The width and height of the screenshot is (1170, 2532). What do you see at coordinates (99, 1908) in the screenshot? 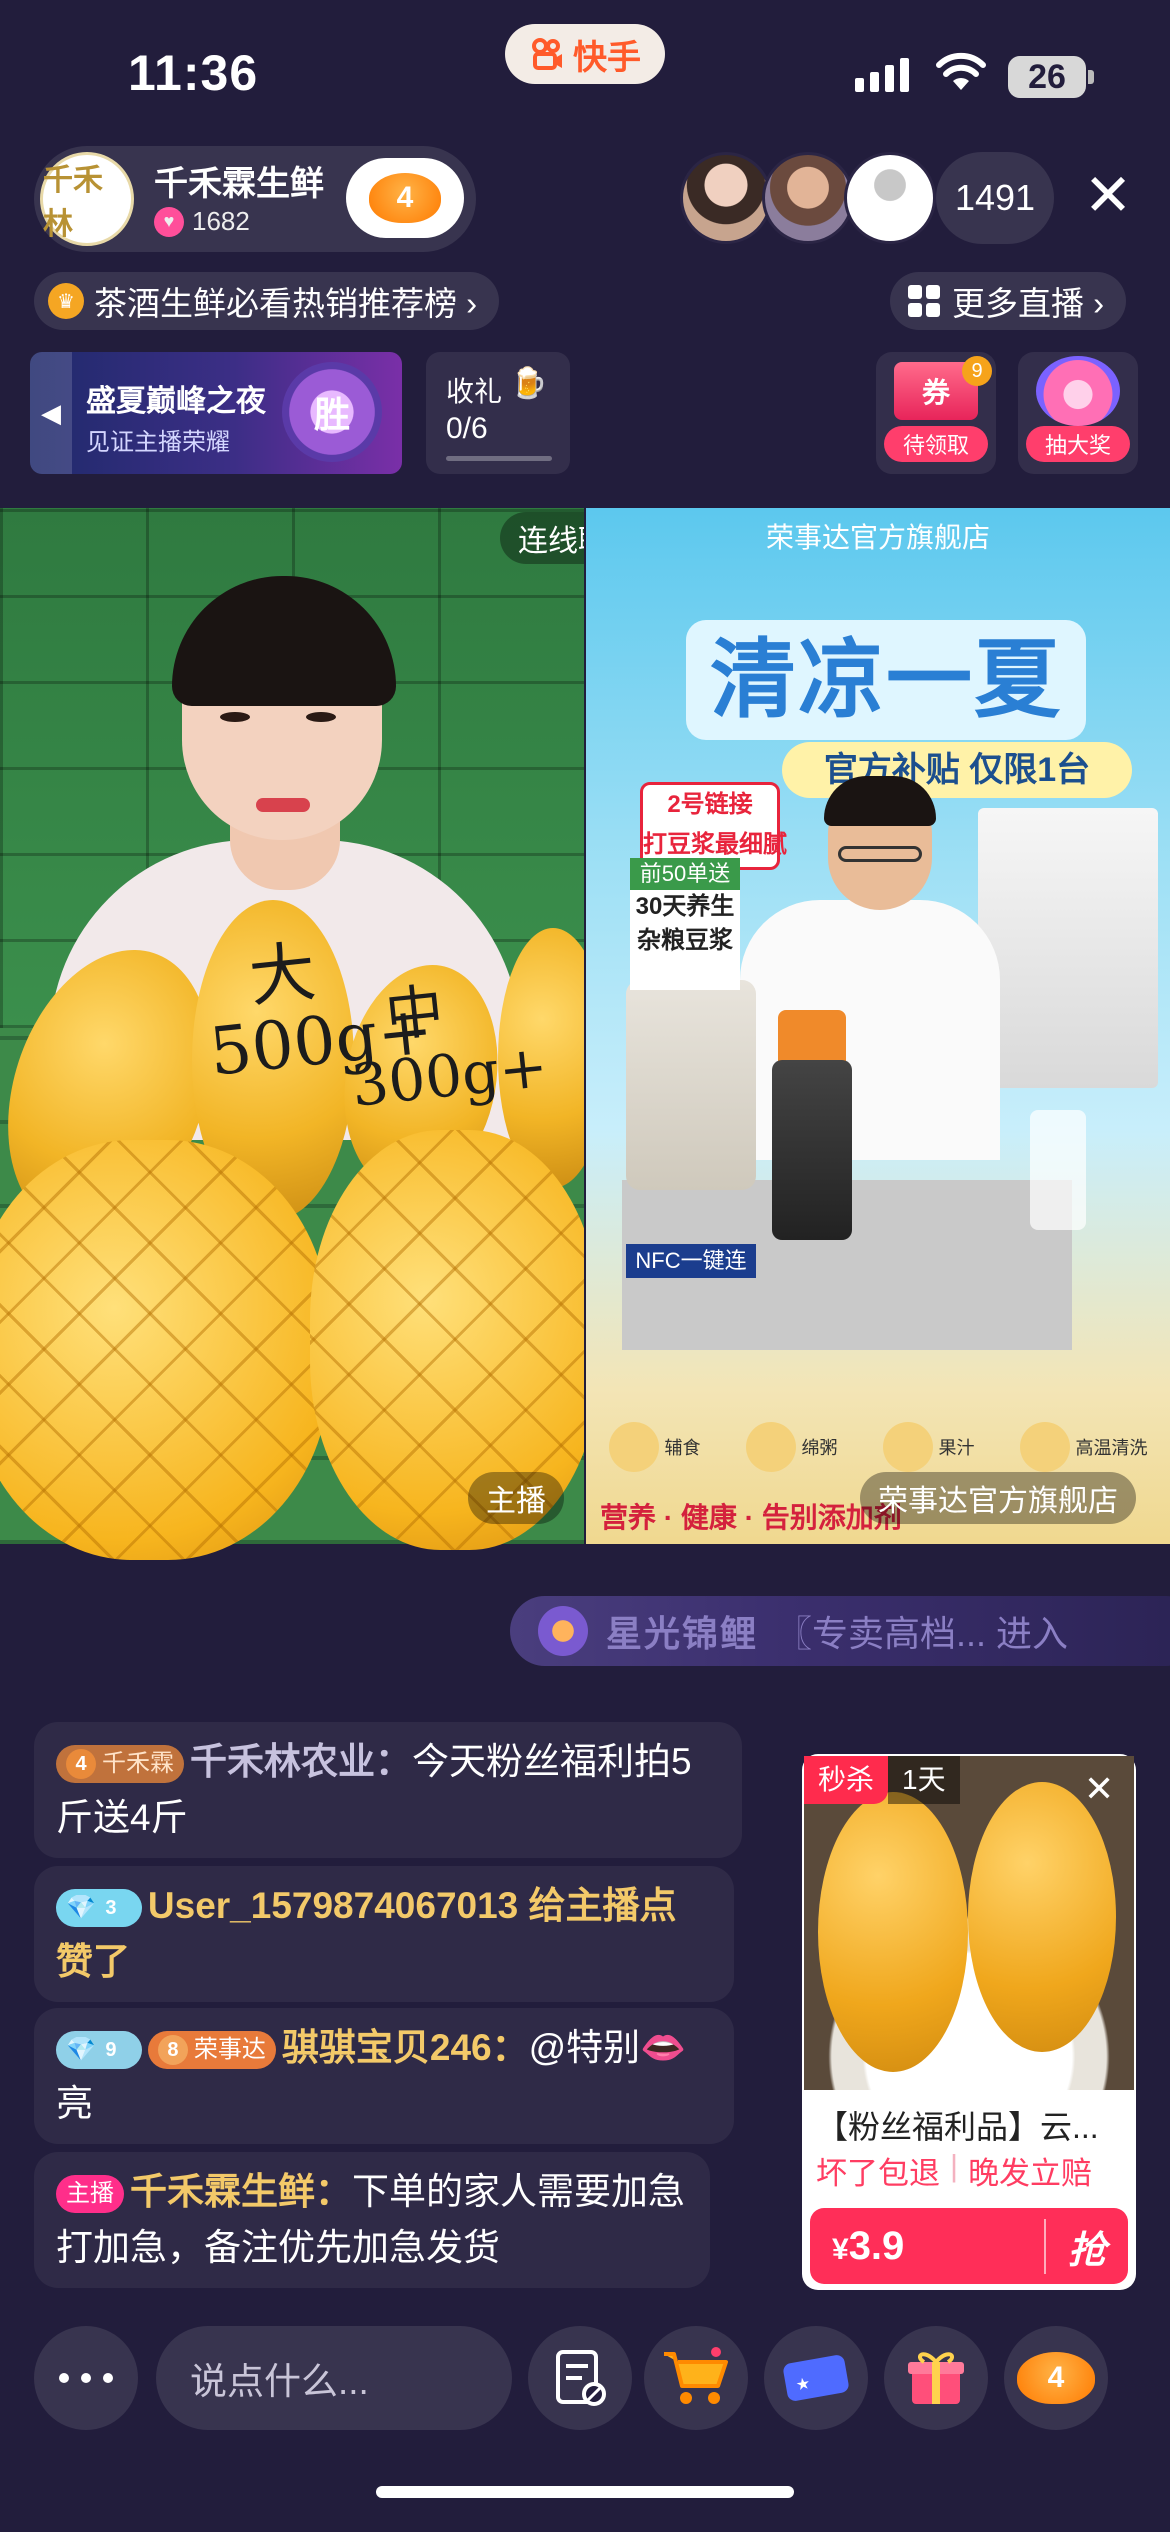
I see `diamond-level-badge: 💎 3` at bounding box center [99, 1908].